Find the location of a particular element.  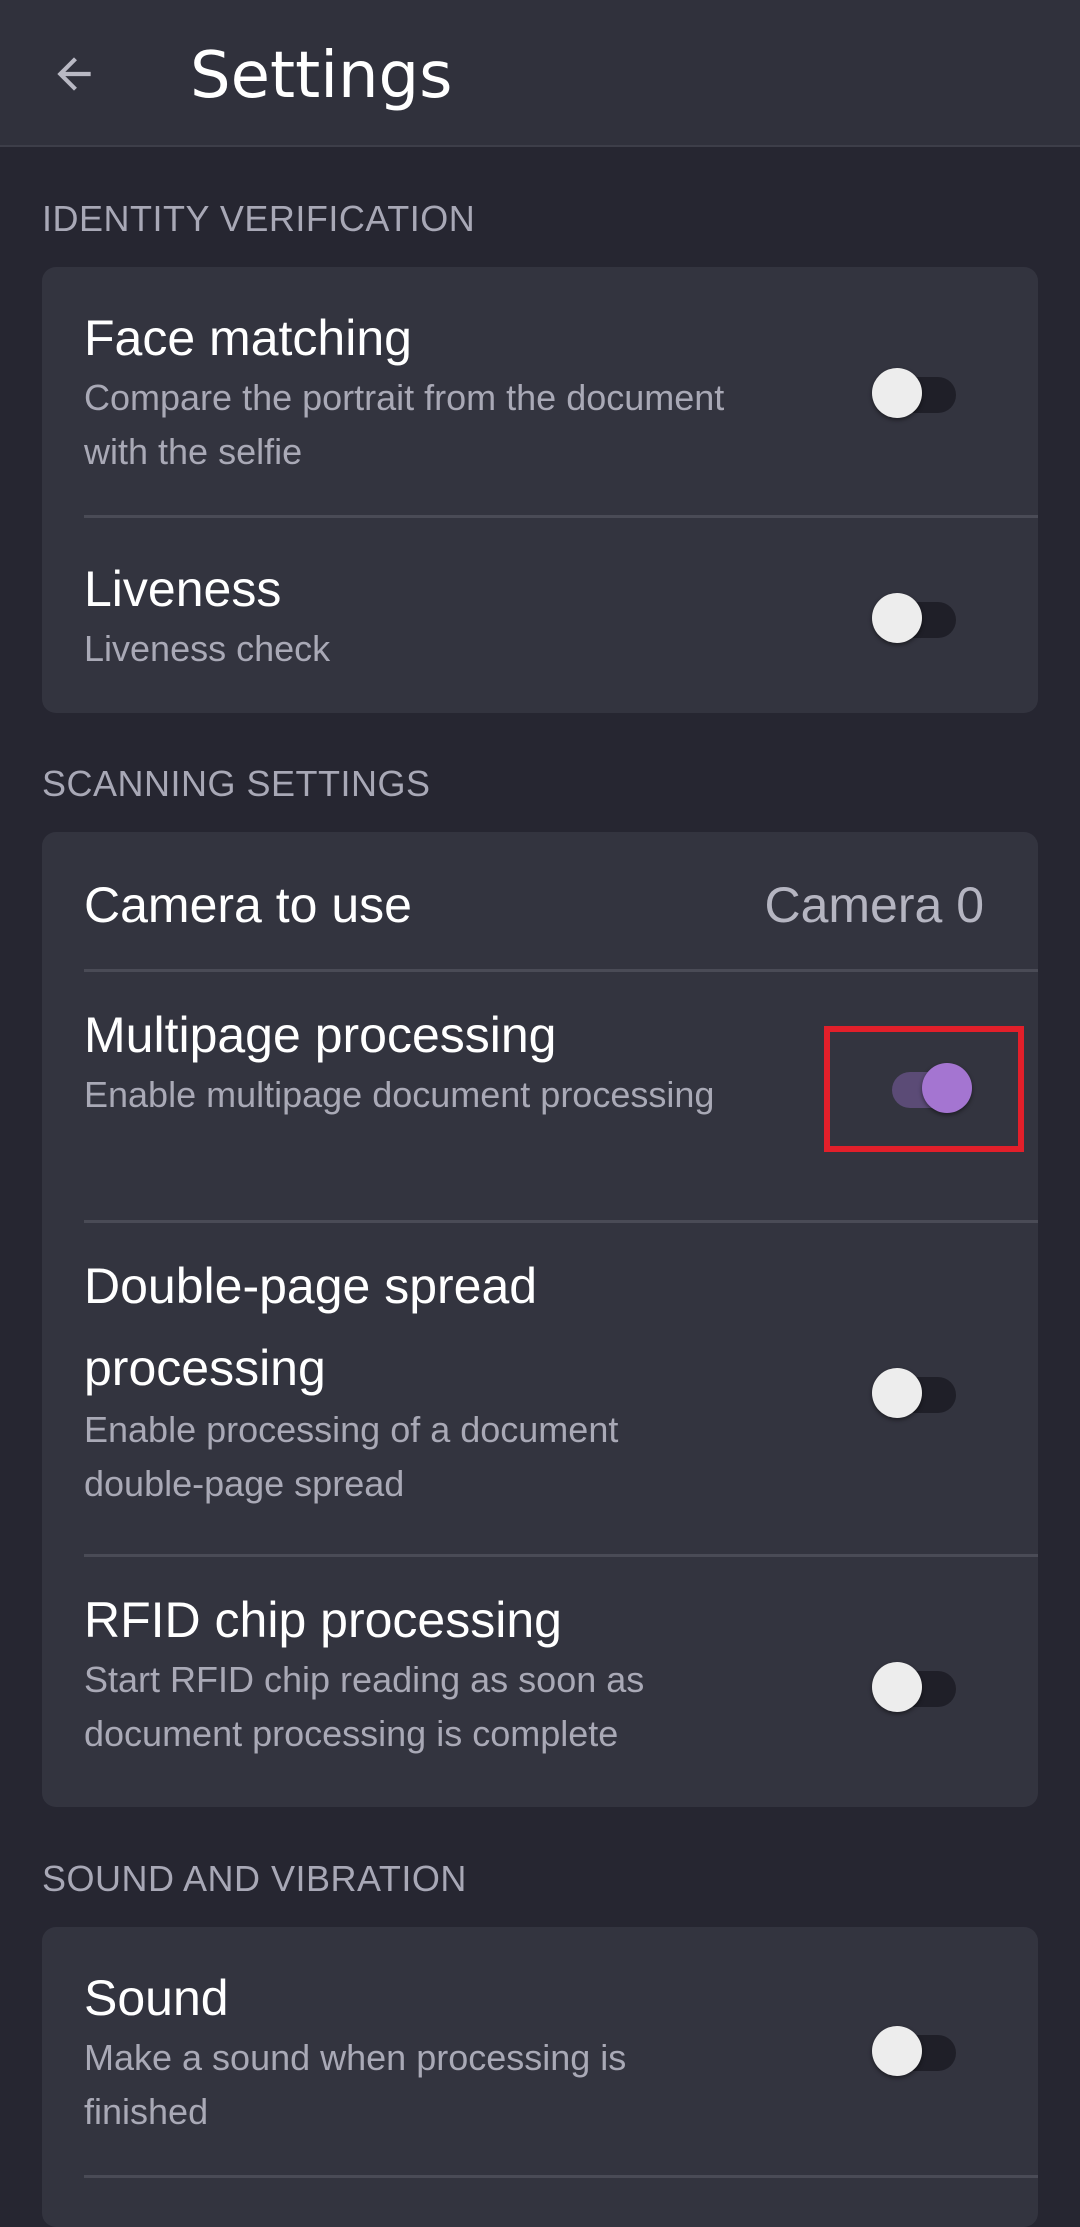

sound-toggle is located at coordinates (915, 2051).